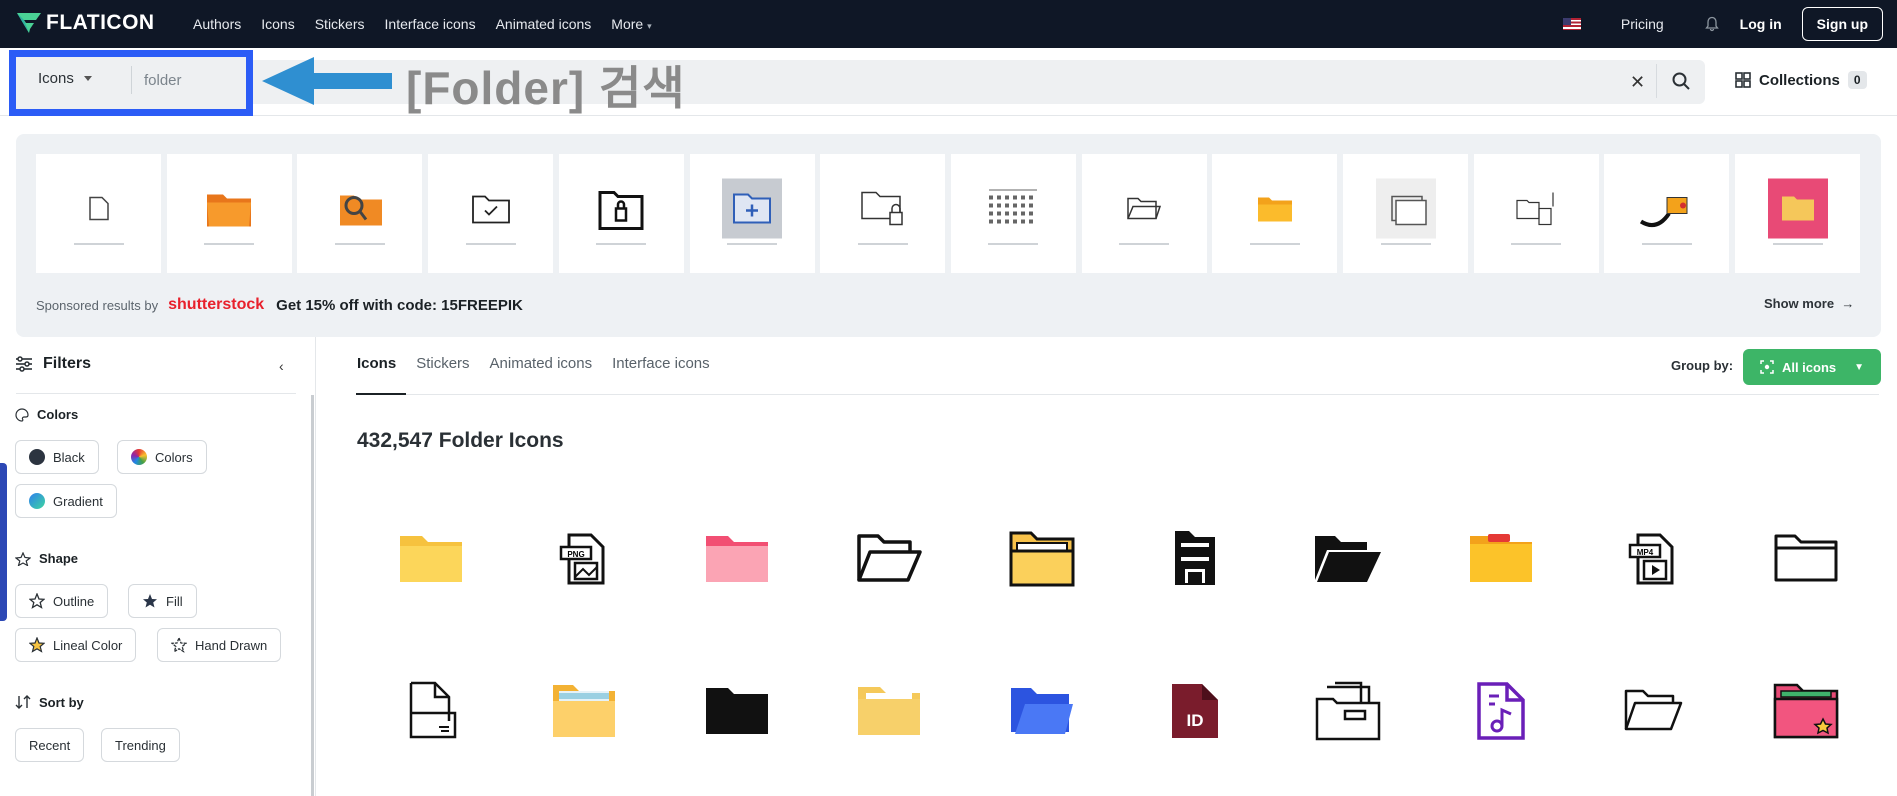 The image size is (1897, 796). What do you see at coordinates (1571, 24) in the screenshot?
I see `us-flag-icon` at bounding box center [1571, 24].